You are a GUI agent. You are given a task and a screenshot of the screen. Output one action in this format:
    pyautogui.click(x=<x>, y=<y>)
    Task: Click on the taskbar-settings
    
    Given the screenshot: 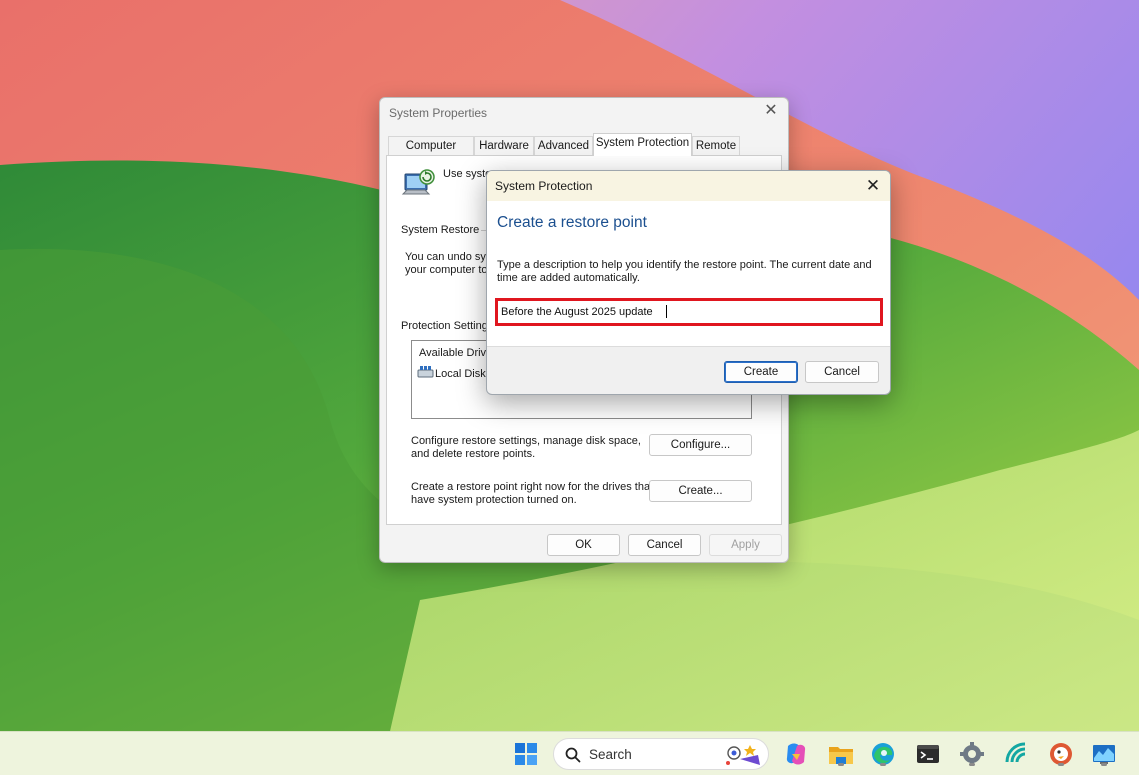 What is the action you would take?
    pyautogui.click(x=972, y=754)
    